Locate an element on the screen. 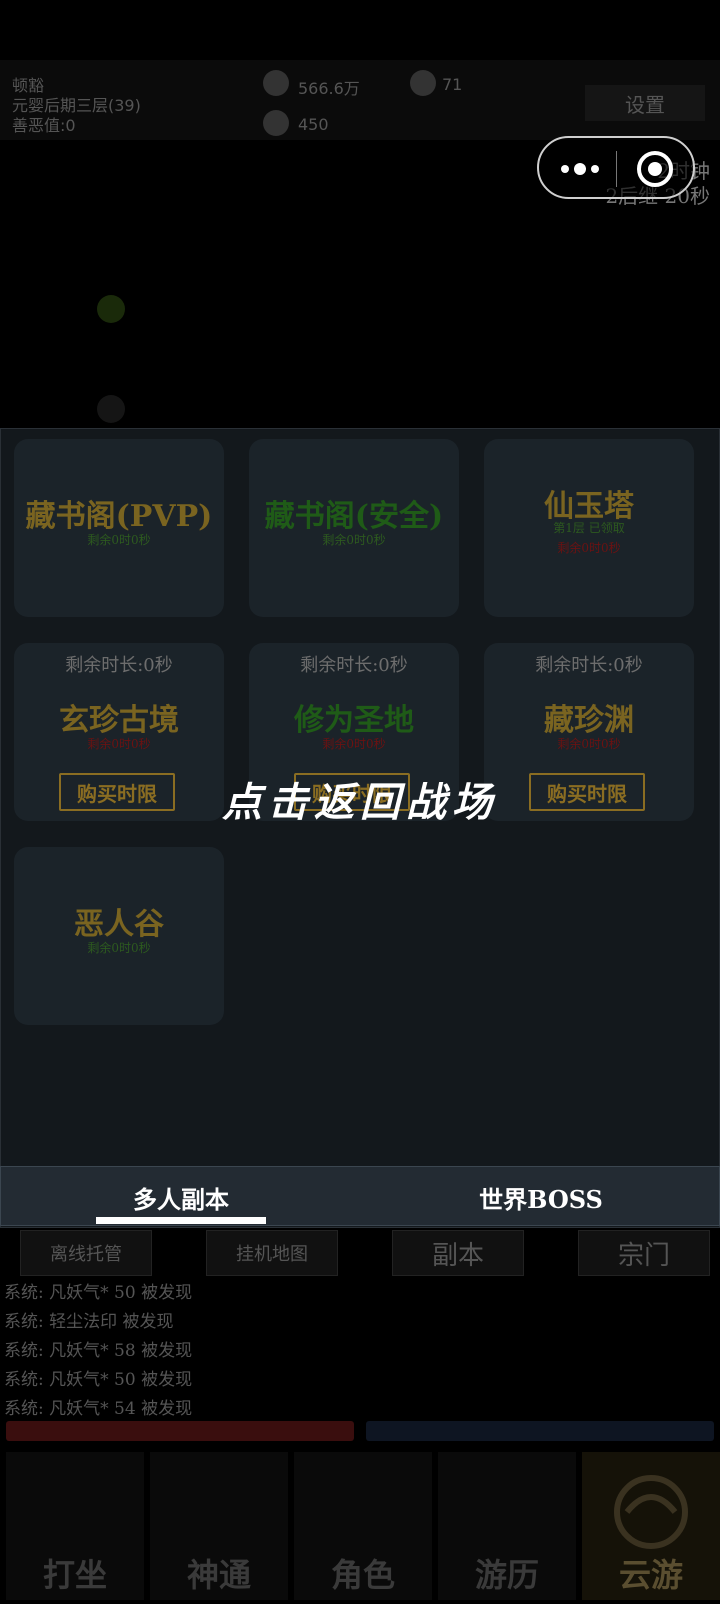  dungeon-card-jade-tower: 仙玉塔 第1层 已领取 剩余0时0秒 is located at coordinates (589, 528).